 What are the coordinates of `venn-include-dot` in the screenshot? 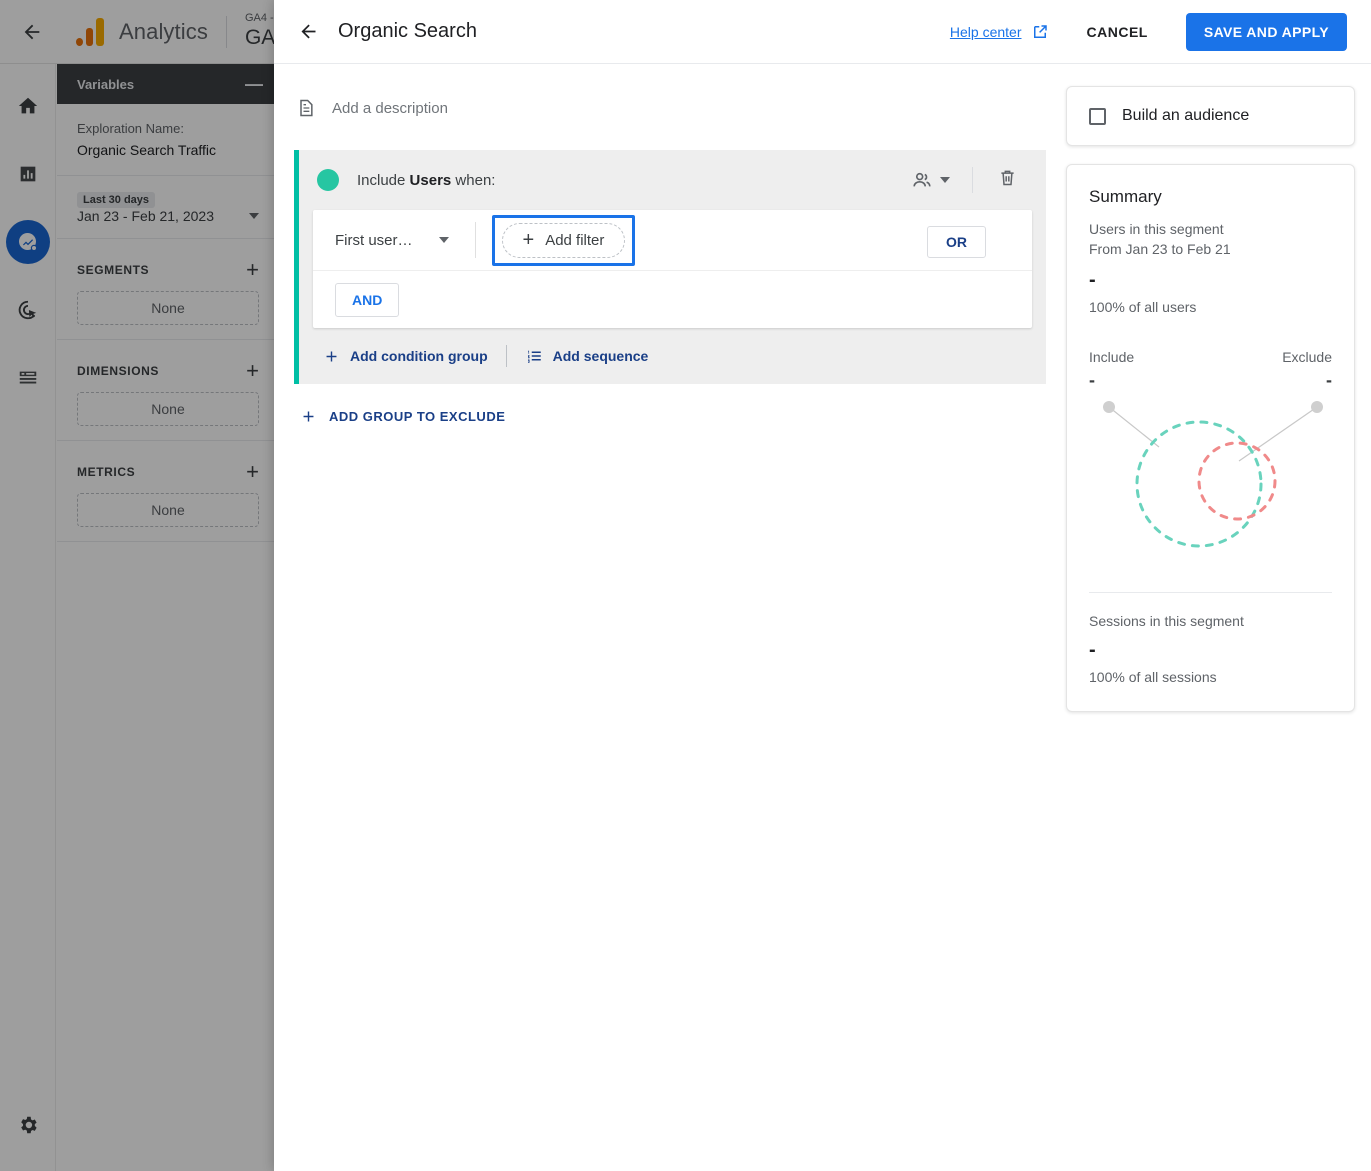 It's located at (1109, 407).